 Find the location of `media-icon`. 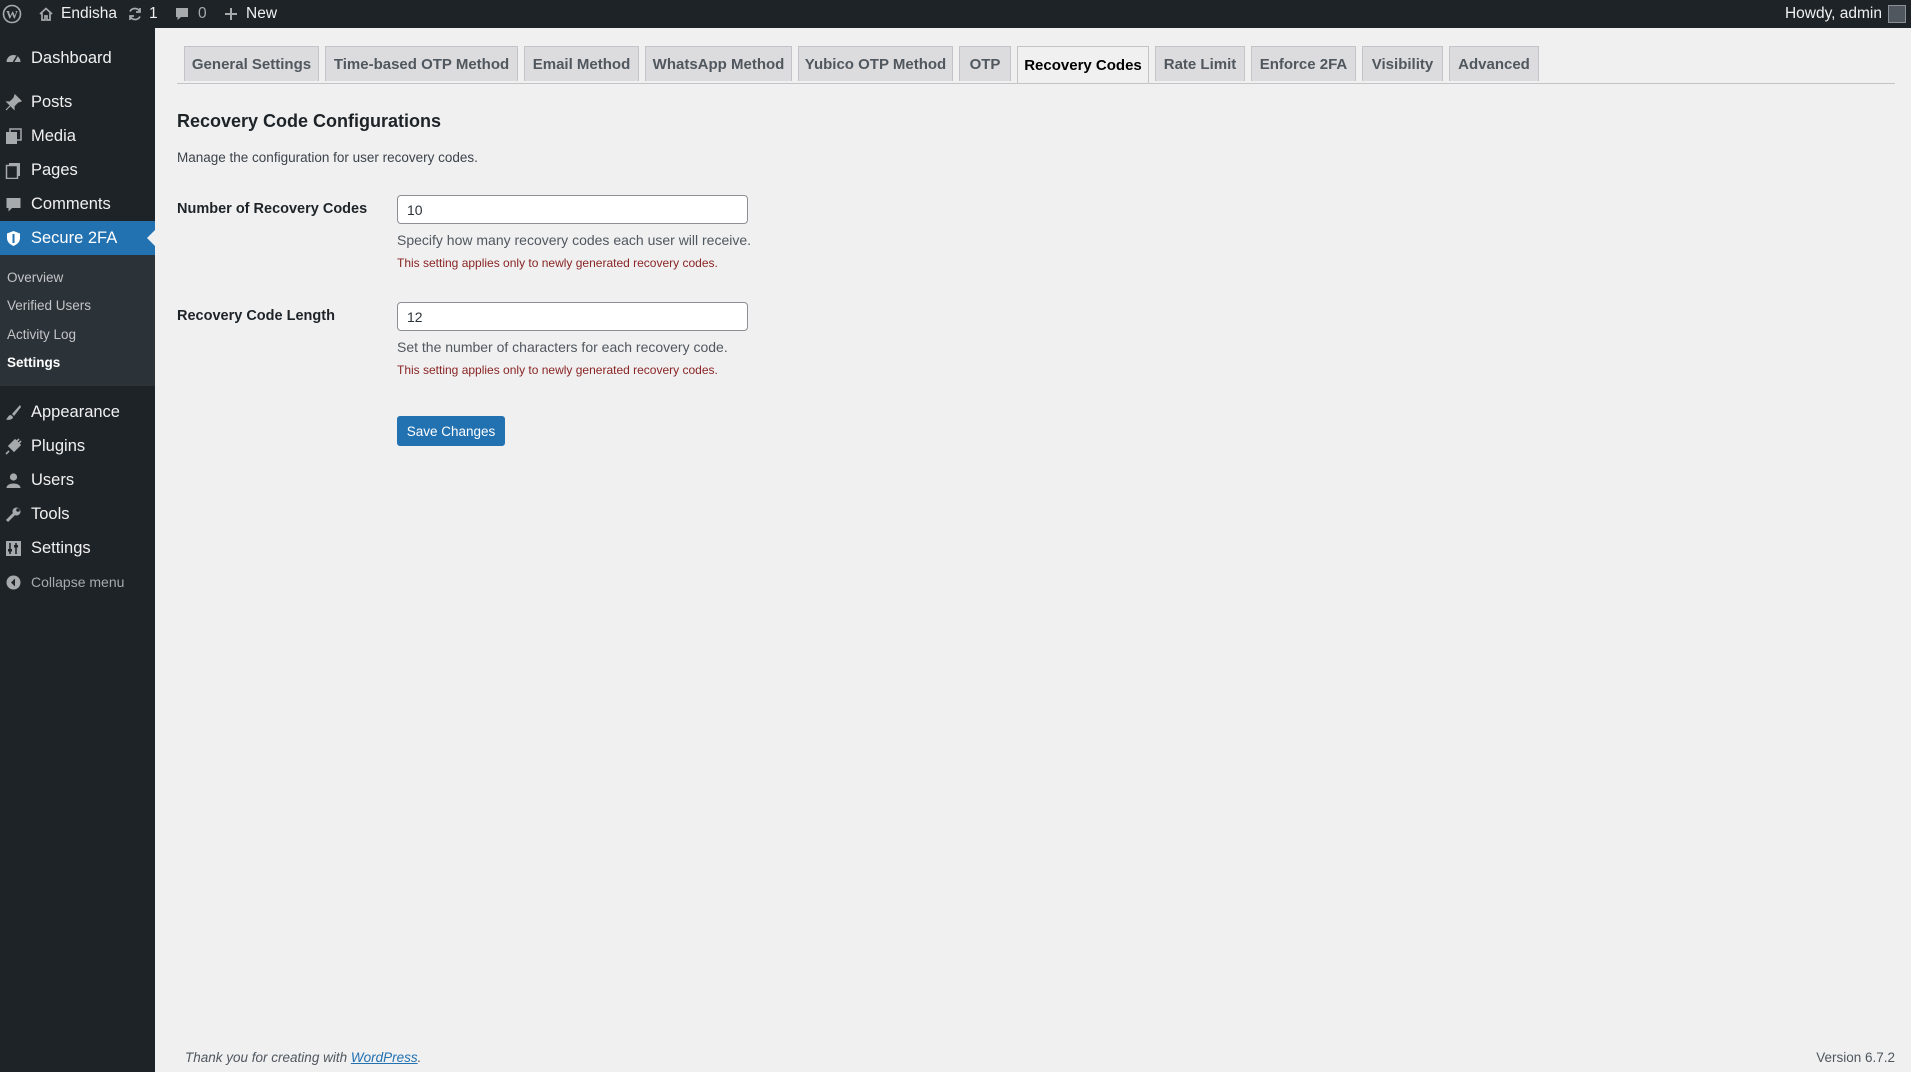

media-icon is located at coordinates (13, 136).